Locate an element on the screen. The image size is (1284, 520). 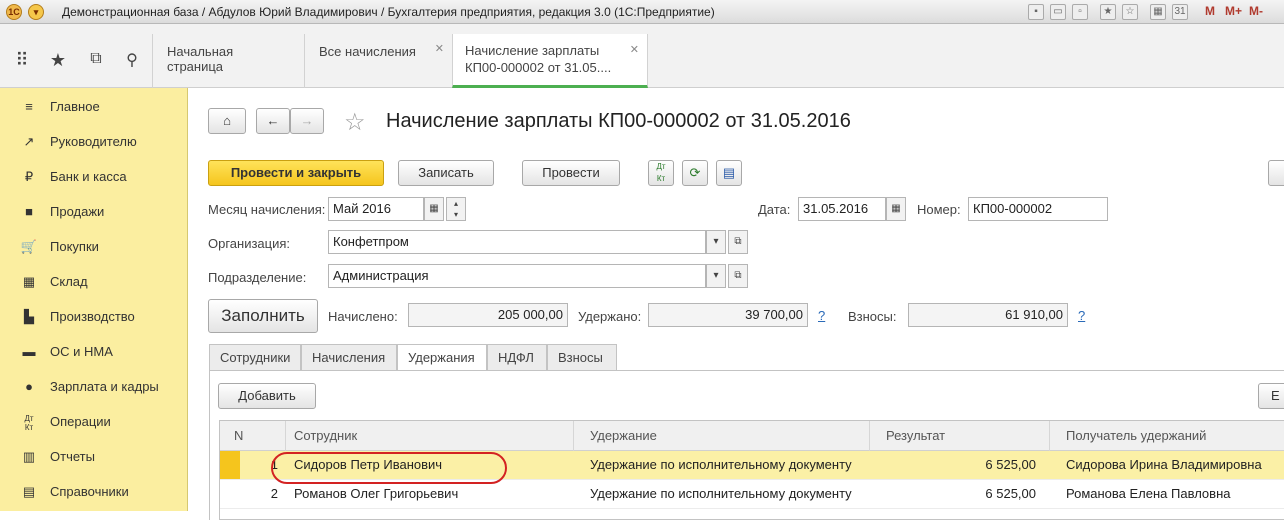
sidebar-item-bank: ₽ Банк и касса is located at coordinates (94, 178).